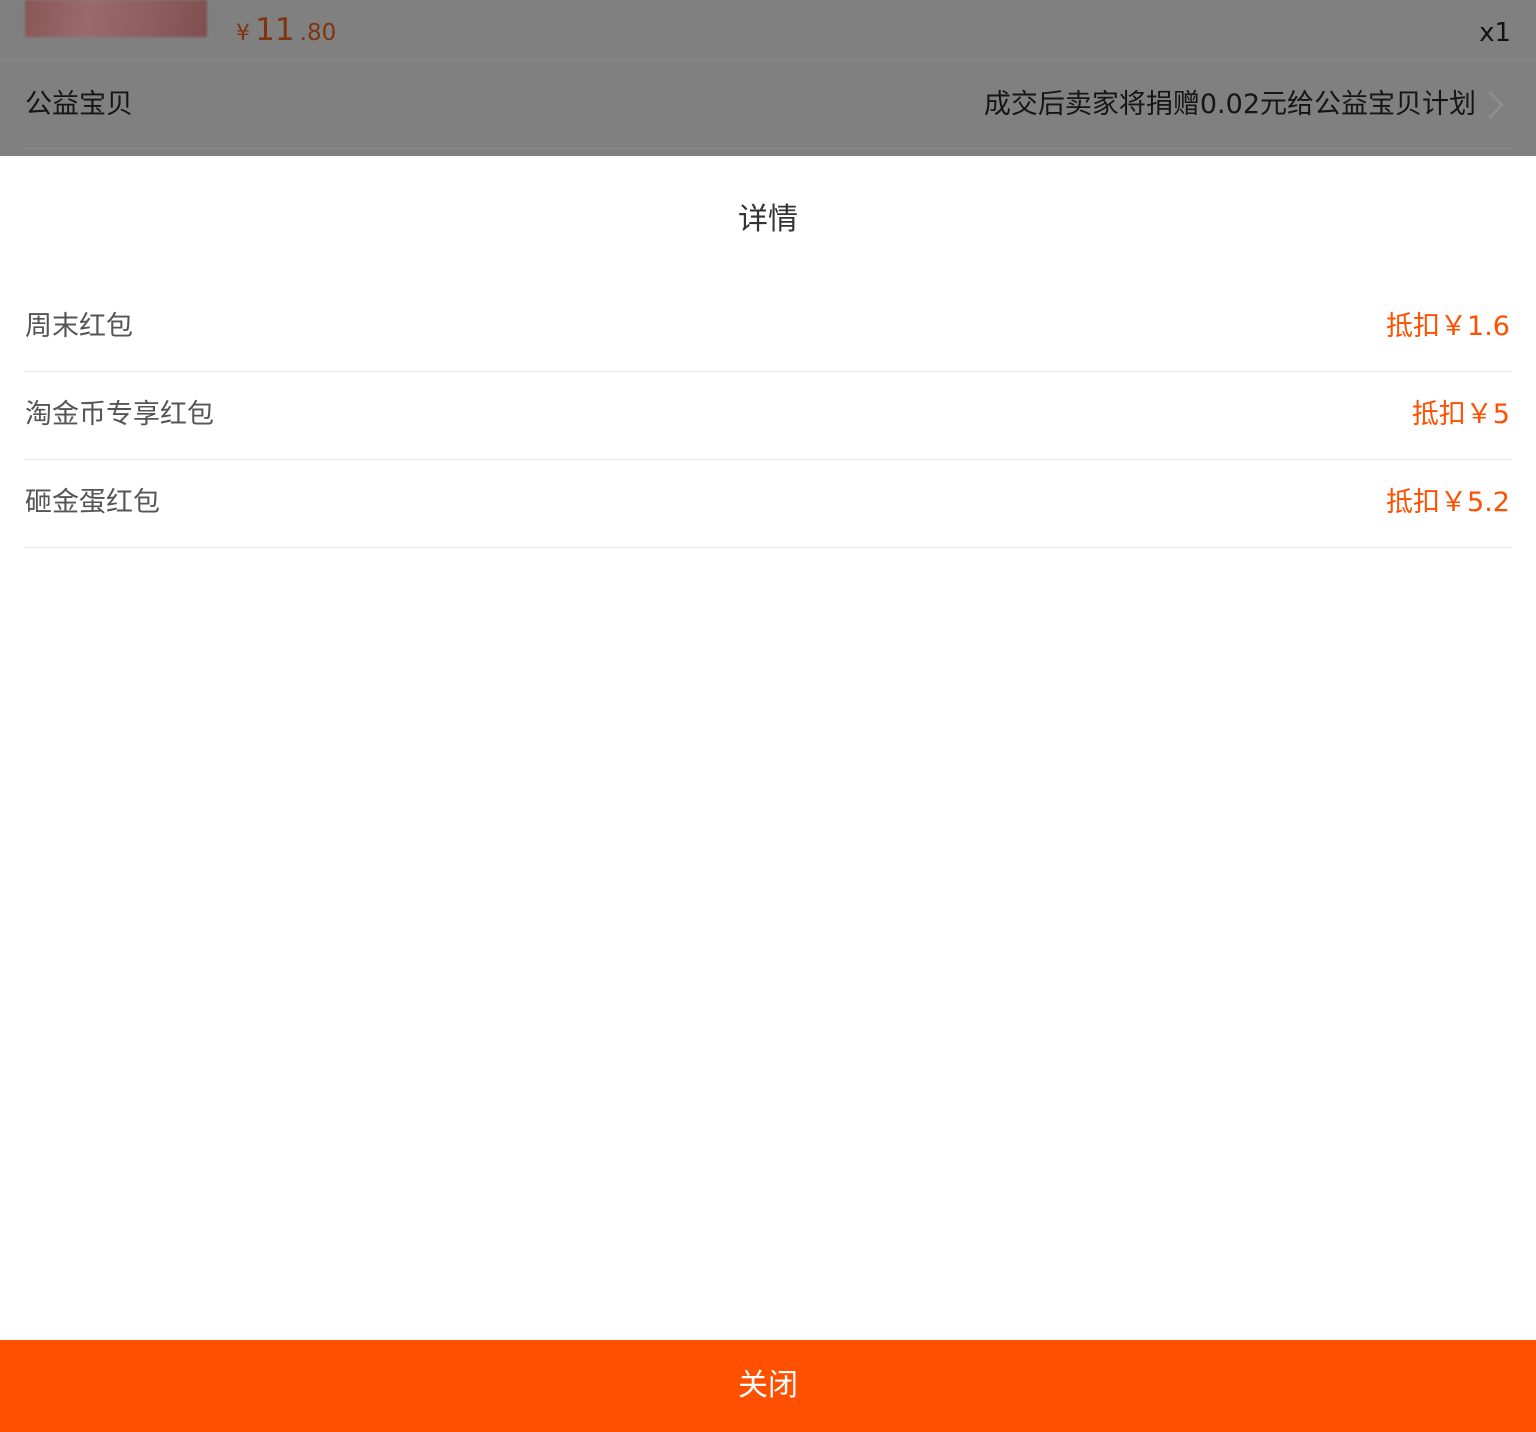 The height and width of the screenshot is (1432, 1536). I want to click on price-integer: 11, so click(275, 30).